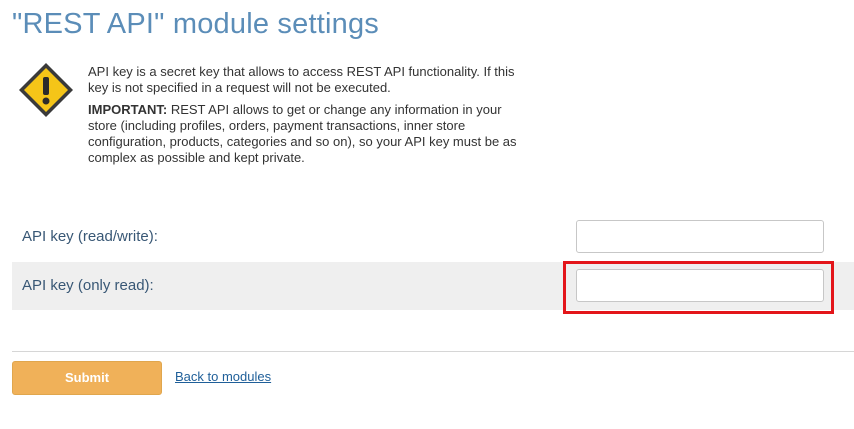 The height and width of the screenshot is (429, 854). I want to click on api-key-only-read-input, so click(700, 285).